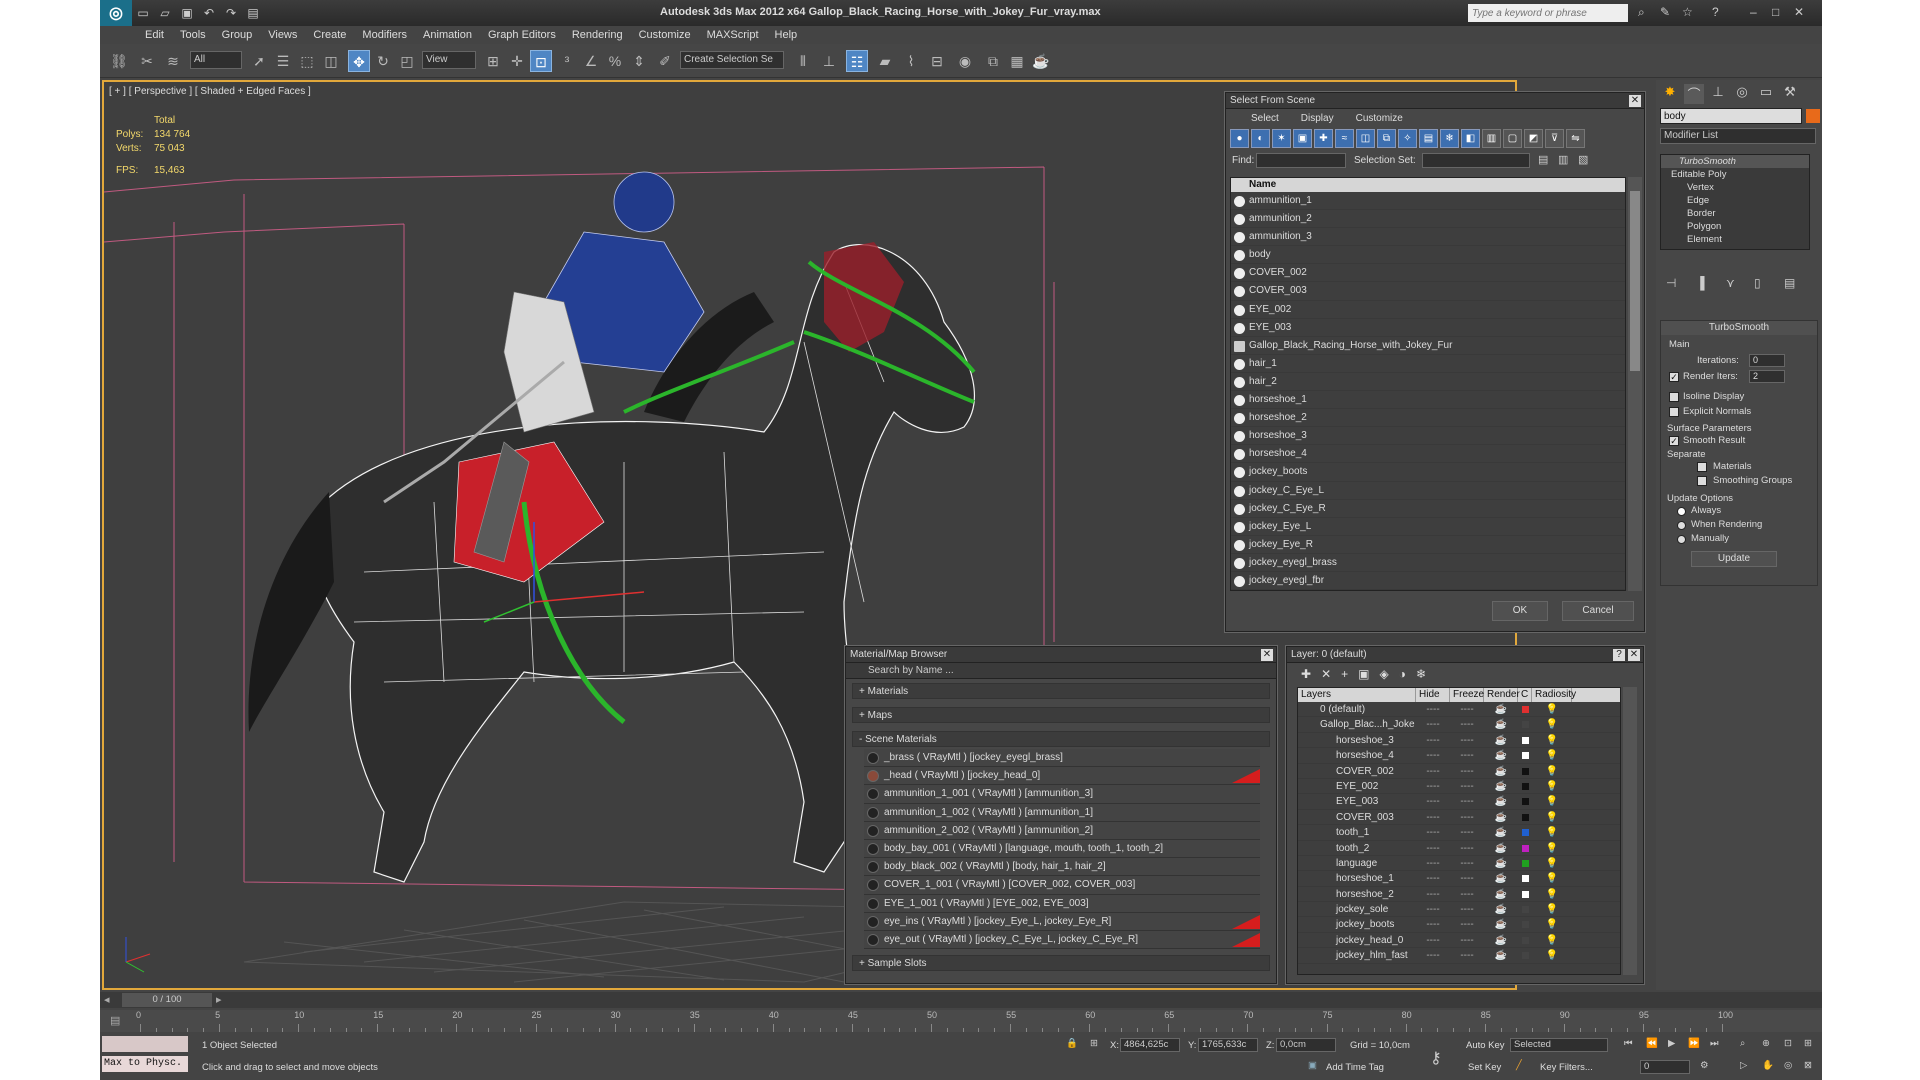 The width and height of the screenshot is (1920, 1080). Describe the element at coordinates (1061, 963) in the screenshot. I see `sample-slots-group: + Sample Slots` at that location.